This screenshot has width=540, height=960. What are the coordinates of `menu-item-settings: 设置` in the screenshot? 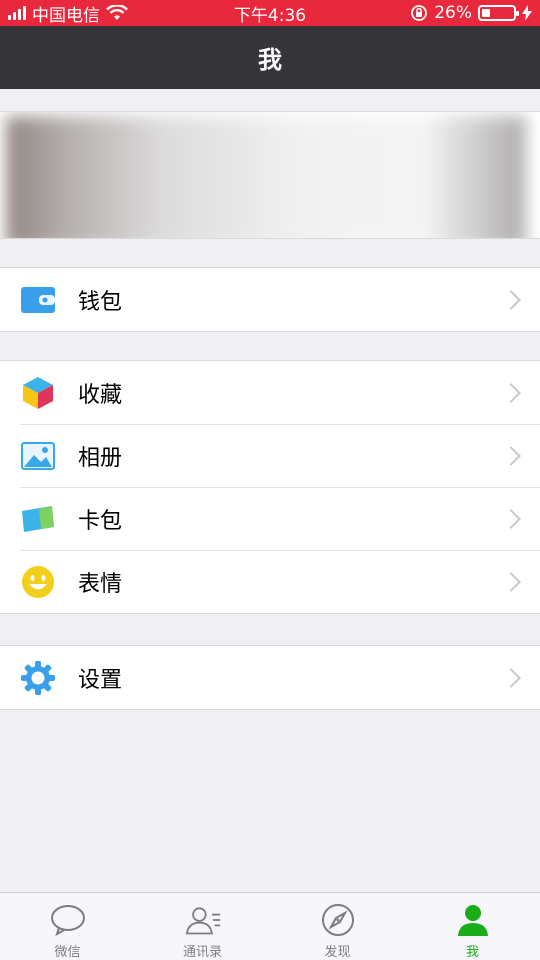 It's located at (270, 677).